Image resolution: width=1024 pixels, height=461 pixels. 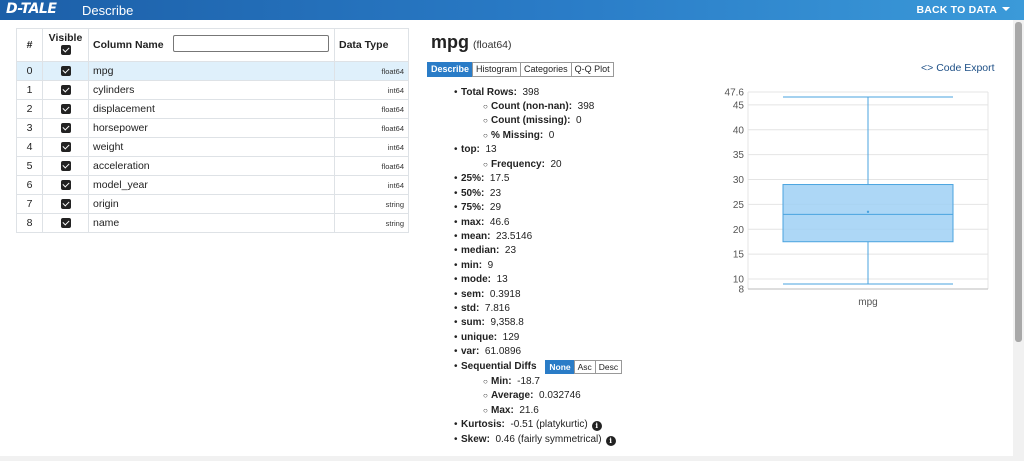 I want to click on y-tick-label: 45, so click(x=739, y=105).